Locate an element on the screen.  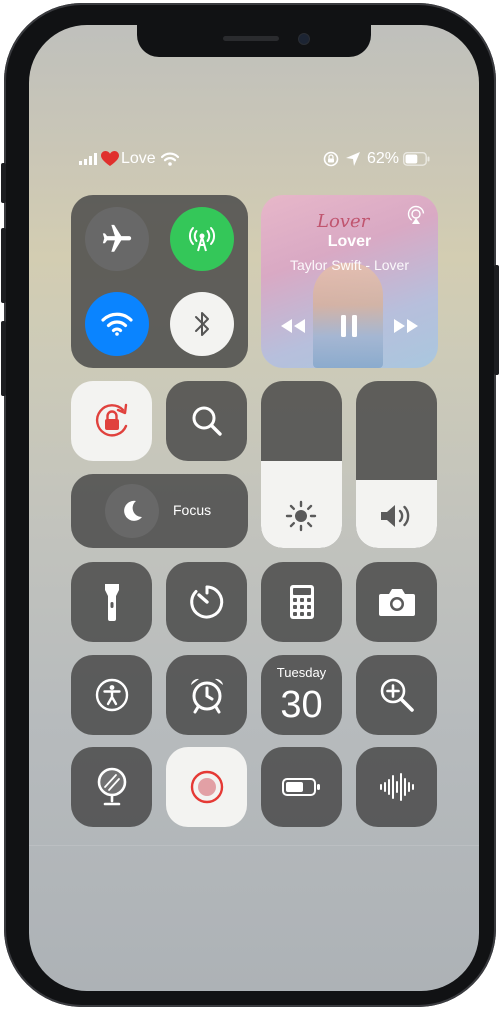
artist-album: Taylor Swift - Lover is located at coordinates (349, 265).